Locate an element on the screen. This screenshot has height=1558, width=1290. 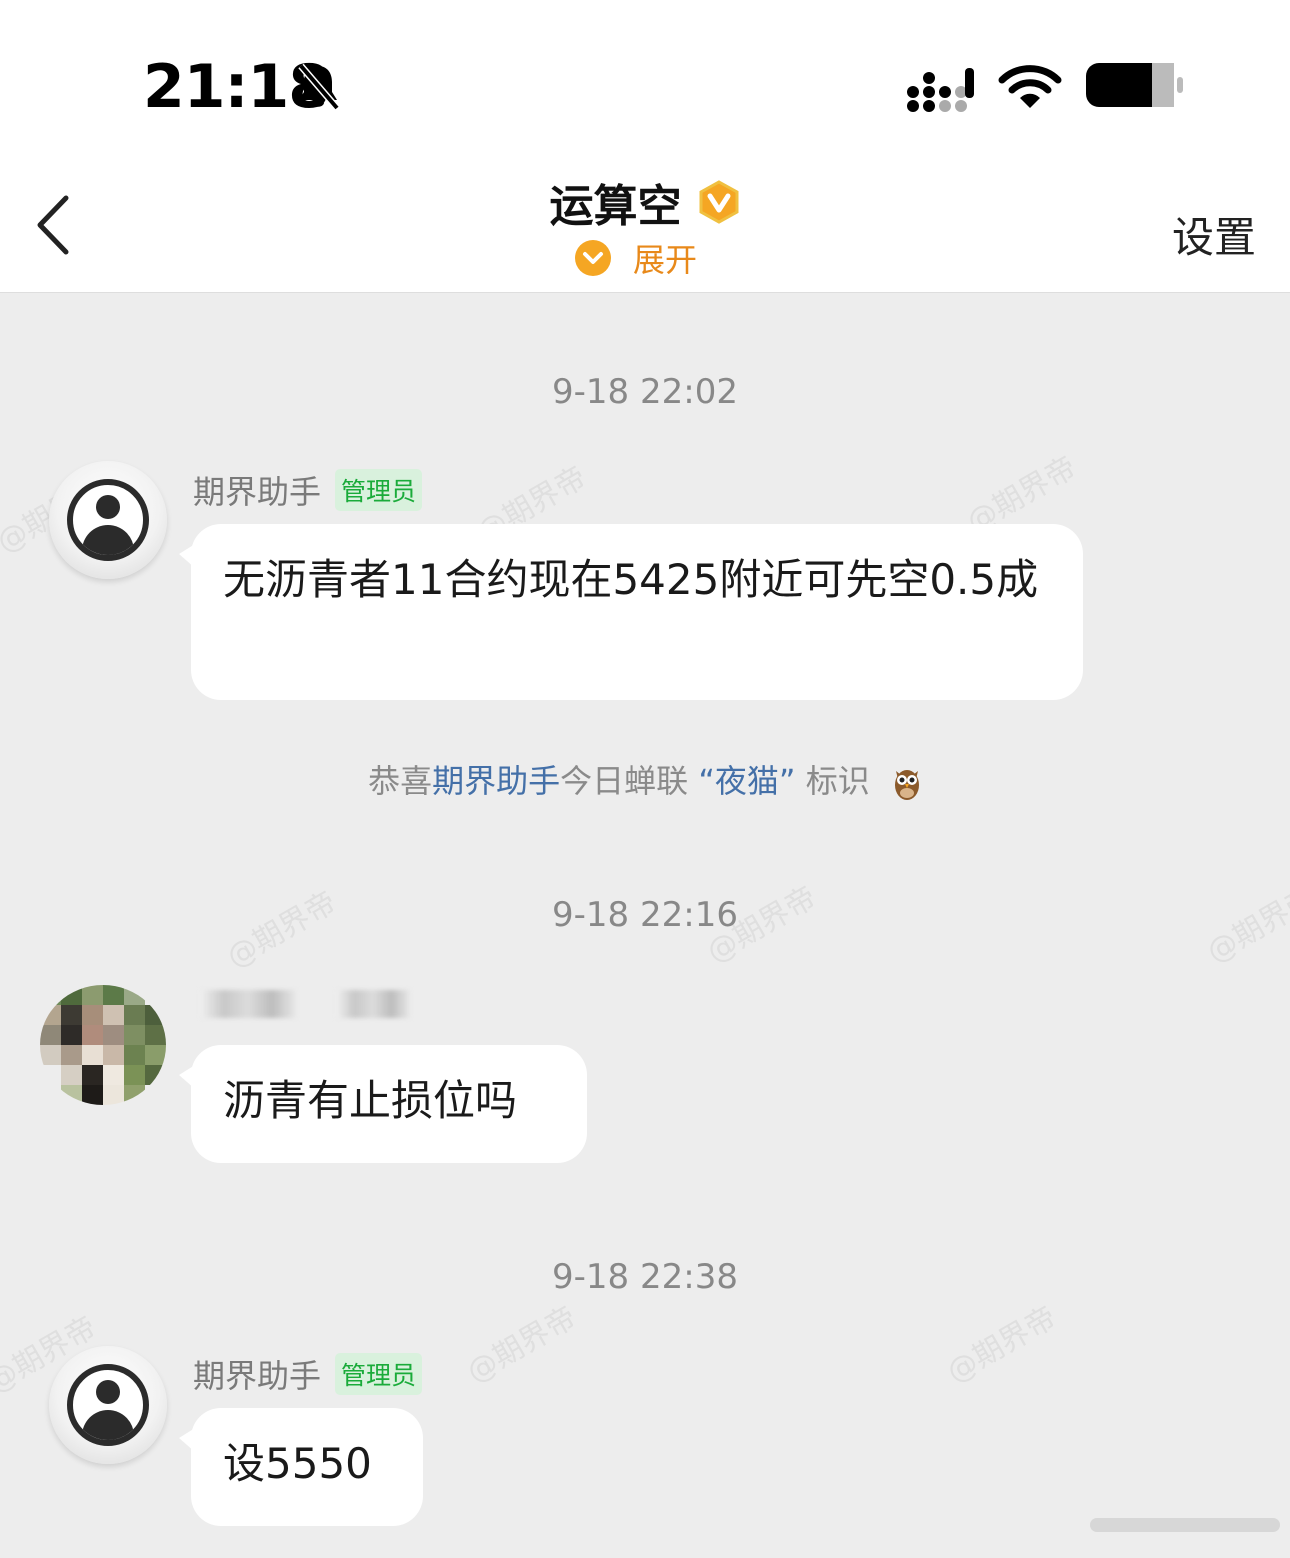
message-timestamp: 9-18 22:02 is located at coordinates (645, 392).